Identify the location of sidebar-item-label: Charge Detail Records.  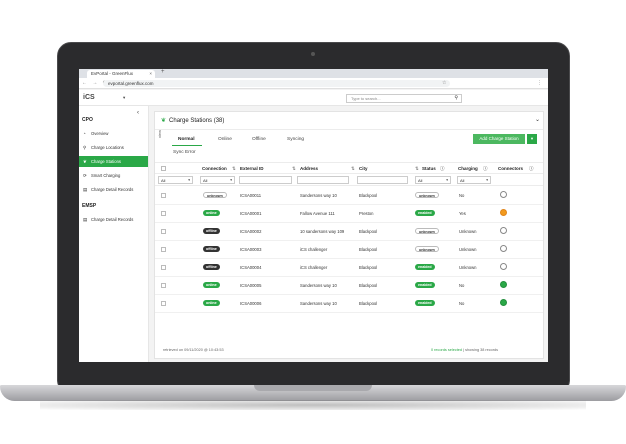
(112, 219).